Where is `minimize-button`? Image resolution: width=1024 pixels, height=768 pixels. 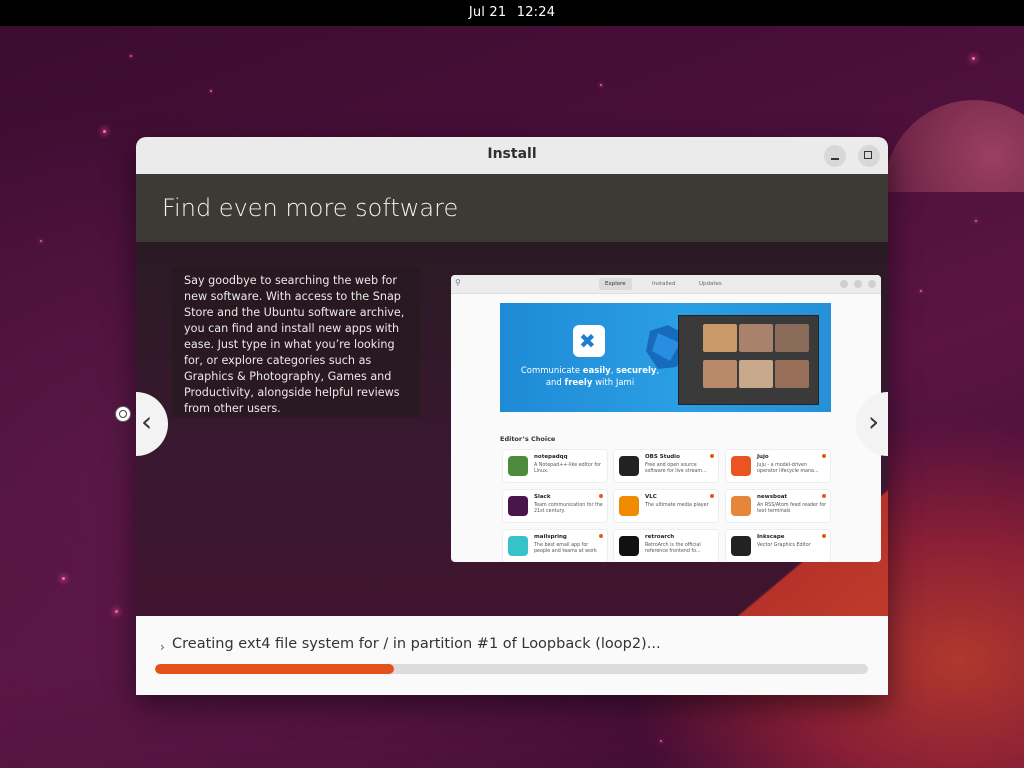 minimize-button is located at coordinates (835, 156).